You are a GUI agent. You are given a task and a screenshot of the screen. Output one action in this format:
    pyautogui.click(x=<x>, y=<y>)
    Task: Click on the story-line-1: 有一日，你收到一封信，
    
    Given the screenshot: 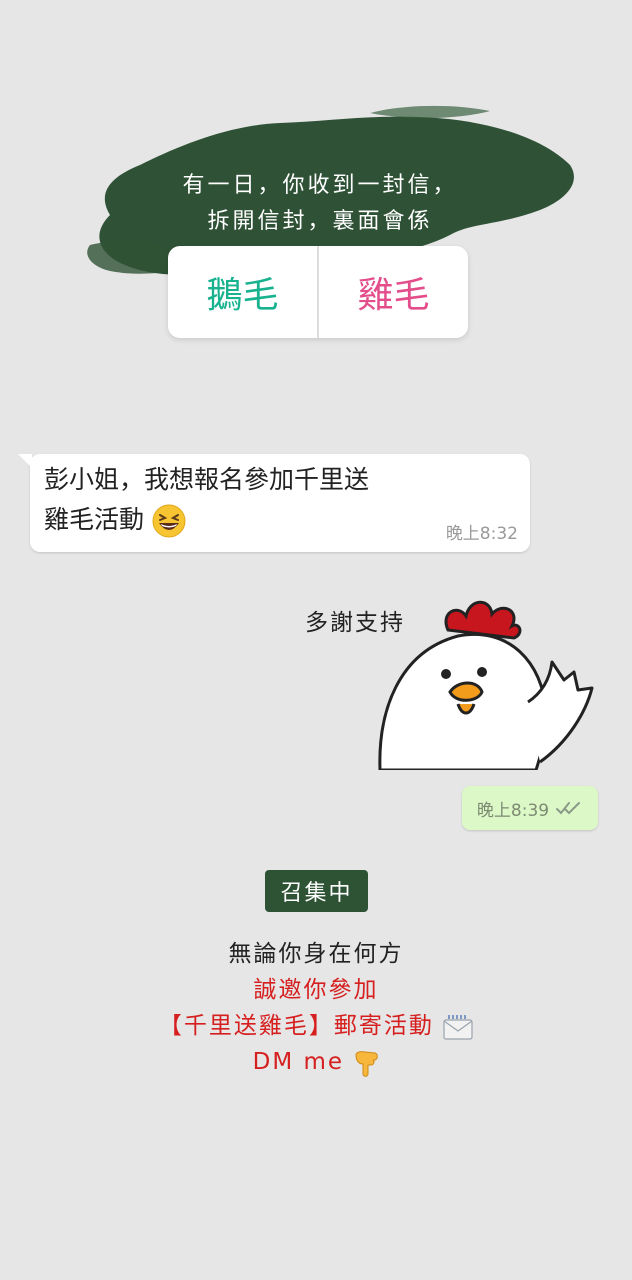 What is the action you would take?
    pyautogui.click(x=320, y=185)
    